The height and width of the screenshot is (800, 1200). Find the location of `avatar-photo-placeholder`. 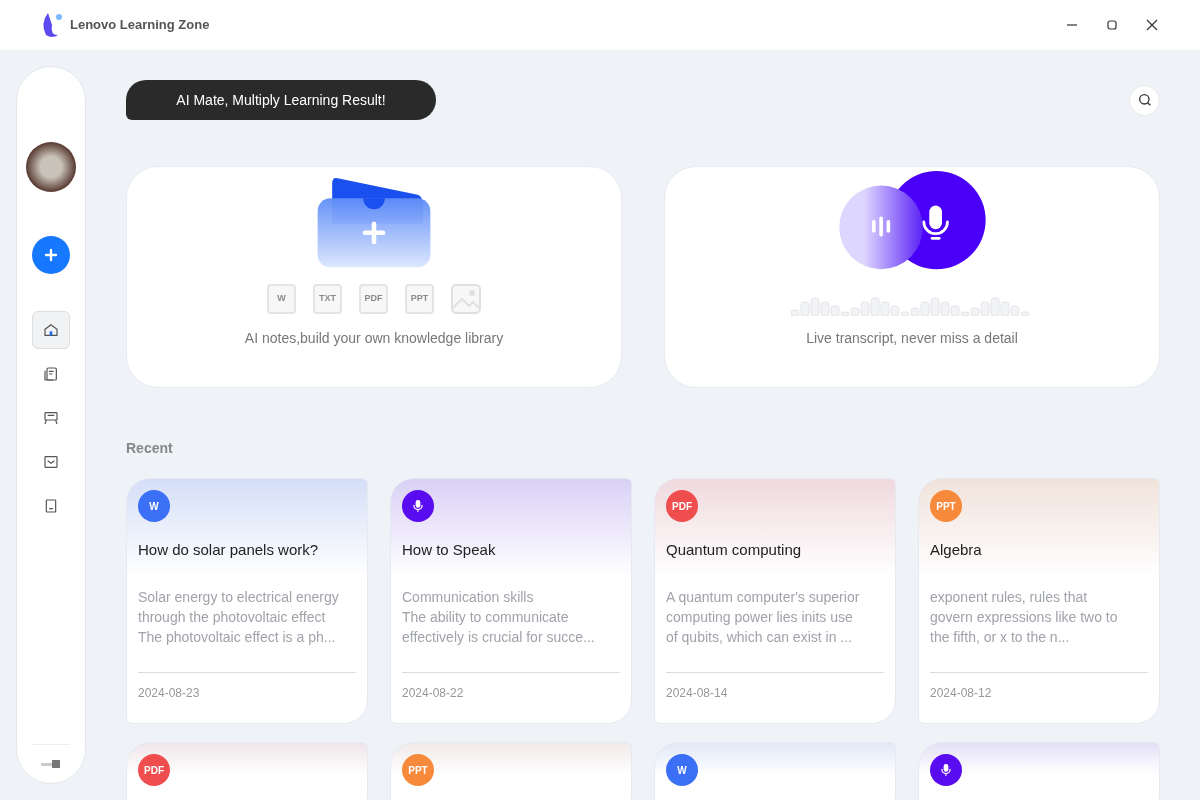

avatar-photo-placeholder is located at coordinates (51, 167).